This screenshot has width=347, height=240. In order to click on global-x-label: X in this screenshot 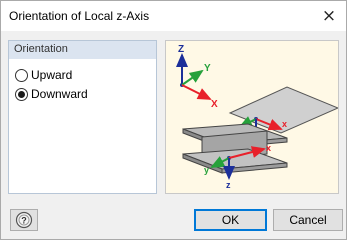, I will do `click(214, 104)`.